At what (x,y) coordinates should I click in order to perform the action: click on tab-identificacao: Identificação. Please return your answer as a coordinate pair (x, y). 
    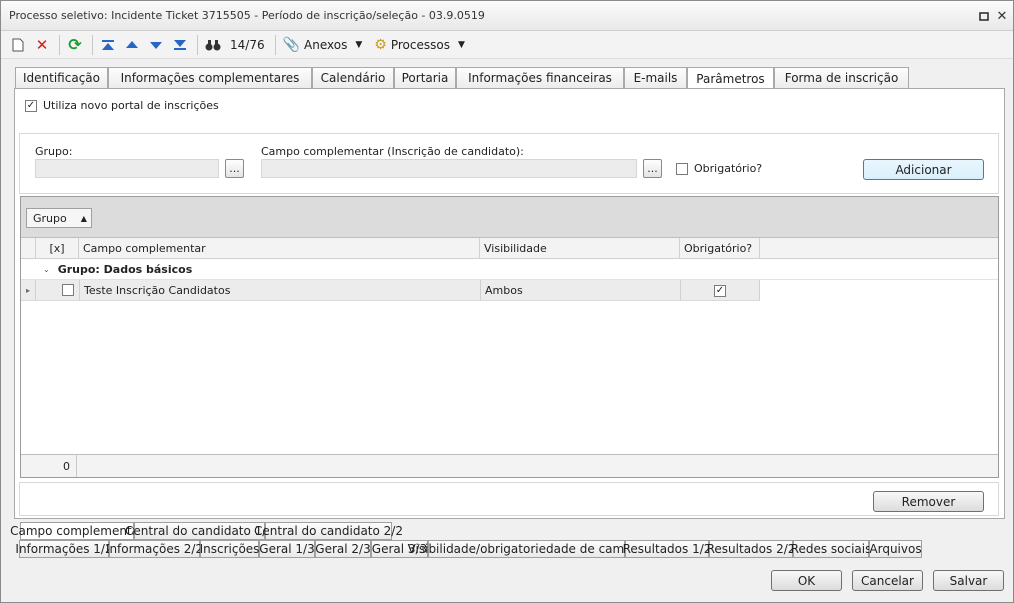
    Looking at the image, I should click on (61, 77).